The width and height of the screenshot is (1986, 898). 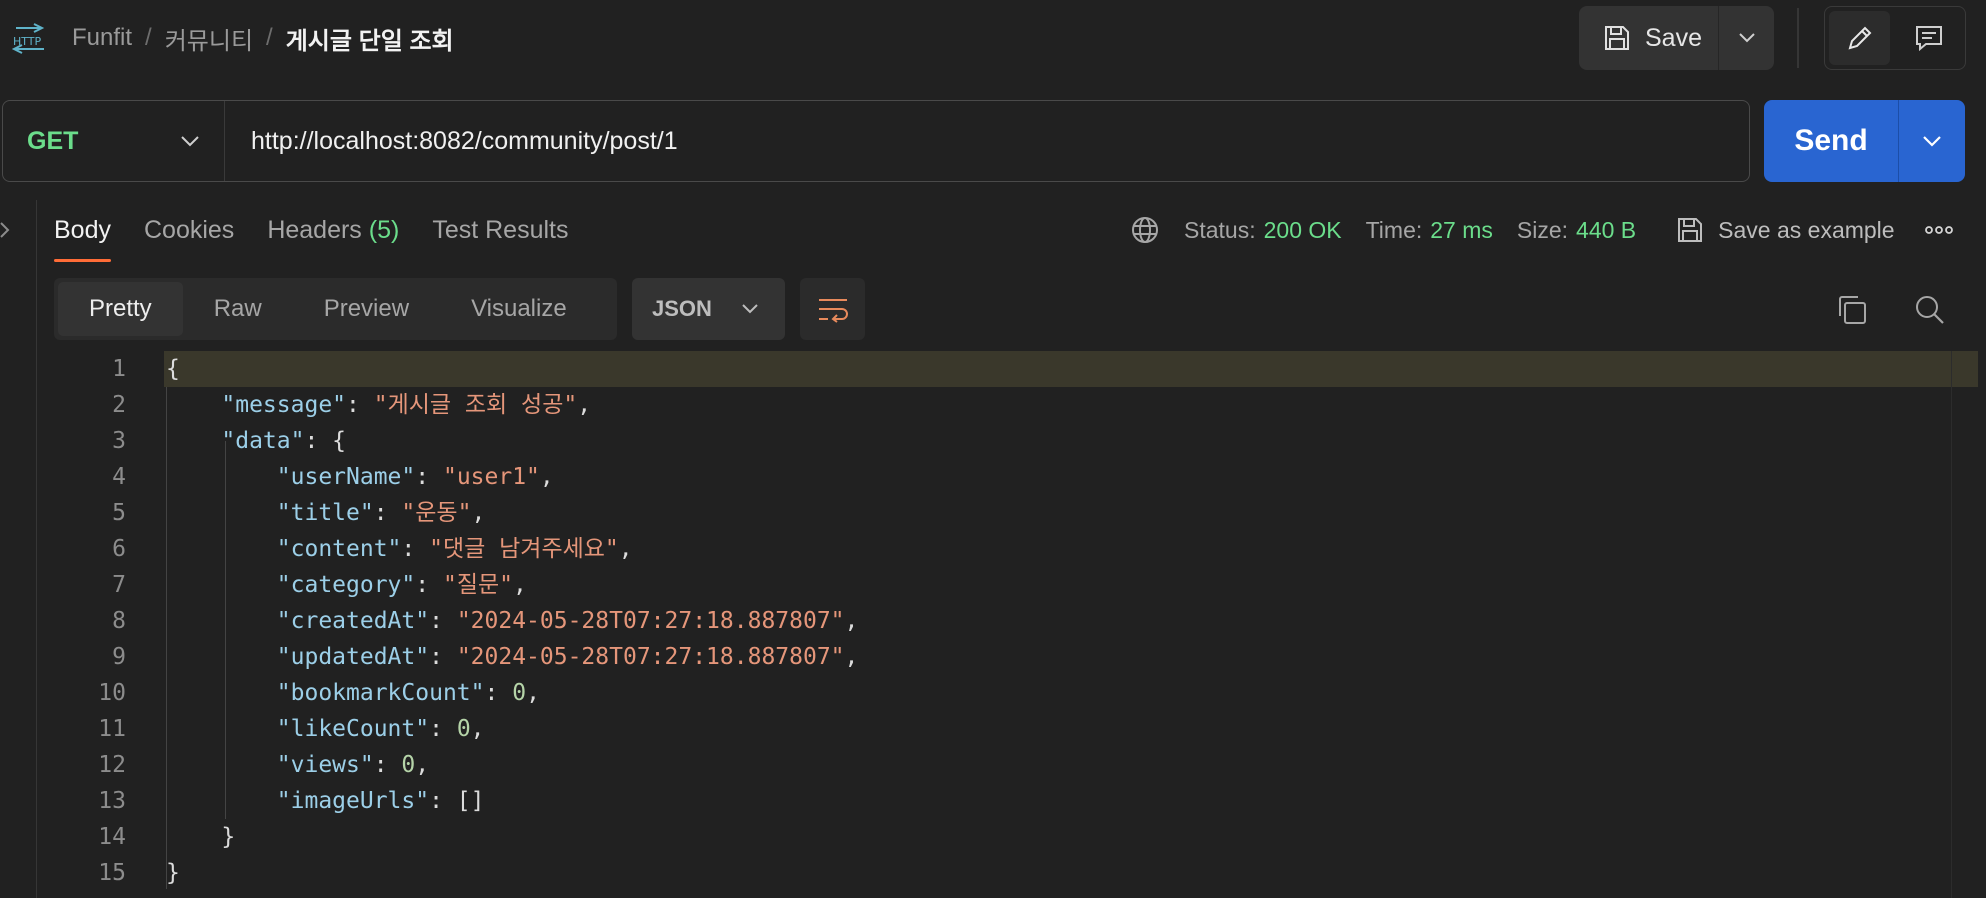 What do you see at coordinates (120, 309) in the screenshot?
I see `view-tab-pretty: Pretty` at bounding box center [120, 309].